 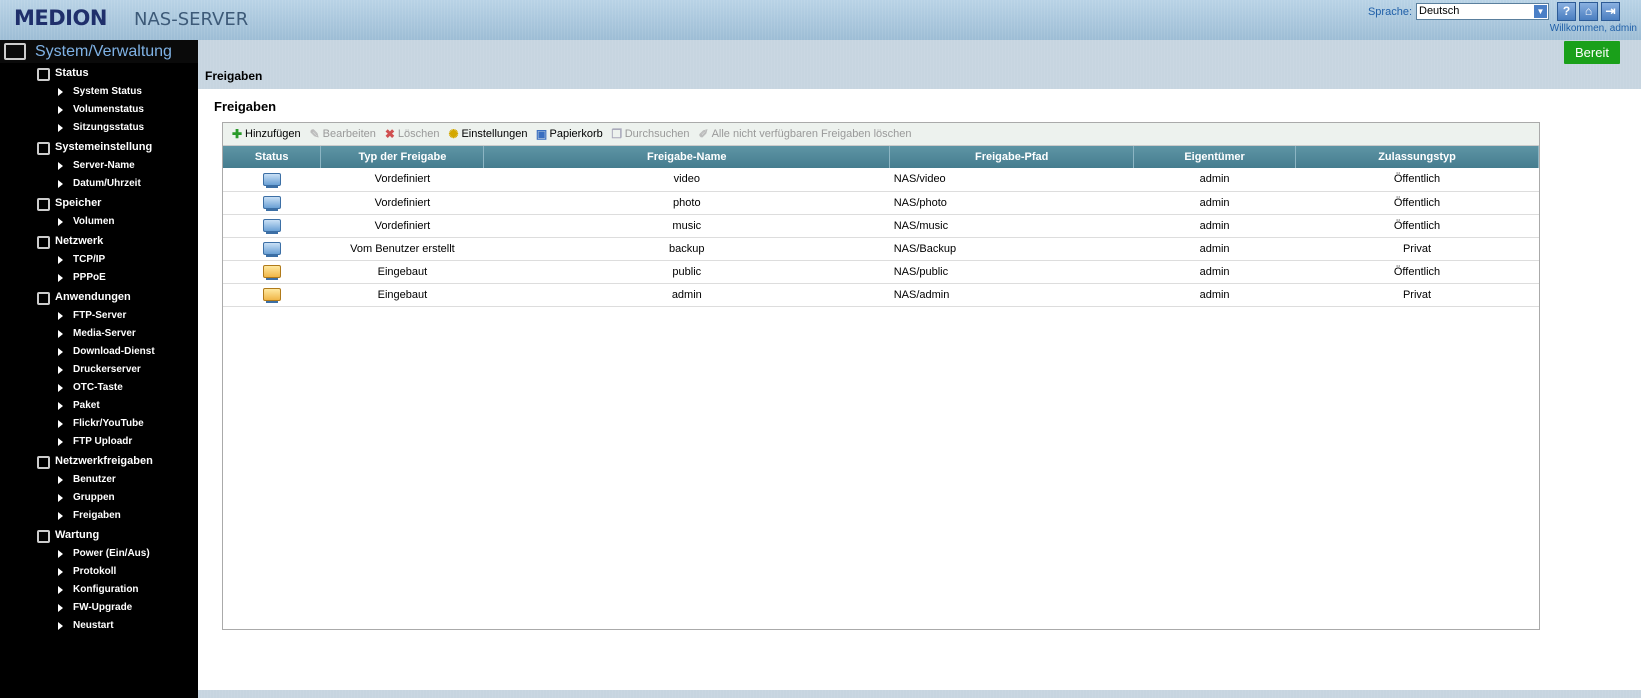 What do you see at coordinates (106, 589) in the screenshot?
I see `sidebar-item-label: Konfiguration` at bounding box center [106, 589].